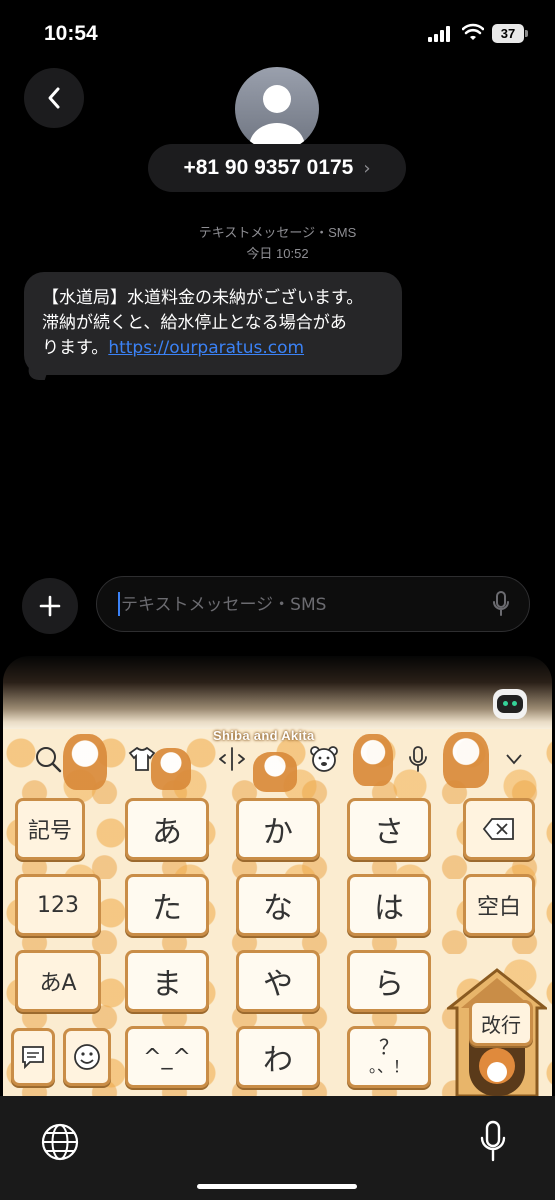  What do you see at coordinates (119, 604) in the screenshot?
I see `text-caret` at bounding box center [119, 604].